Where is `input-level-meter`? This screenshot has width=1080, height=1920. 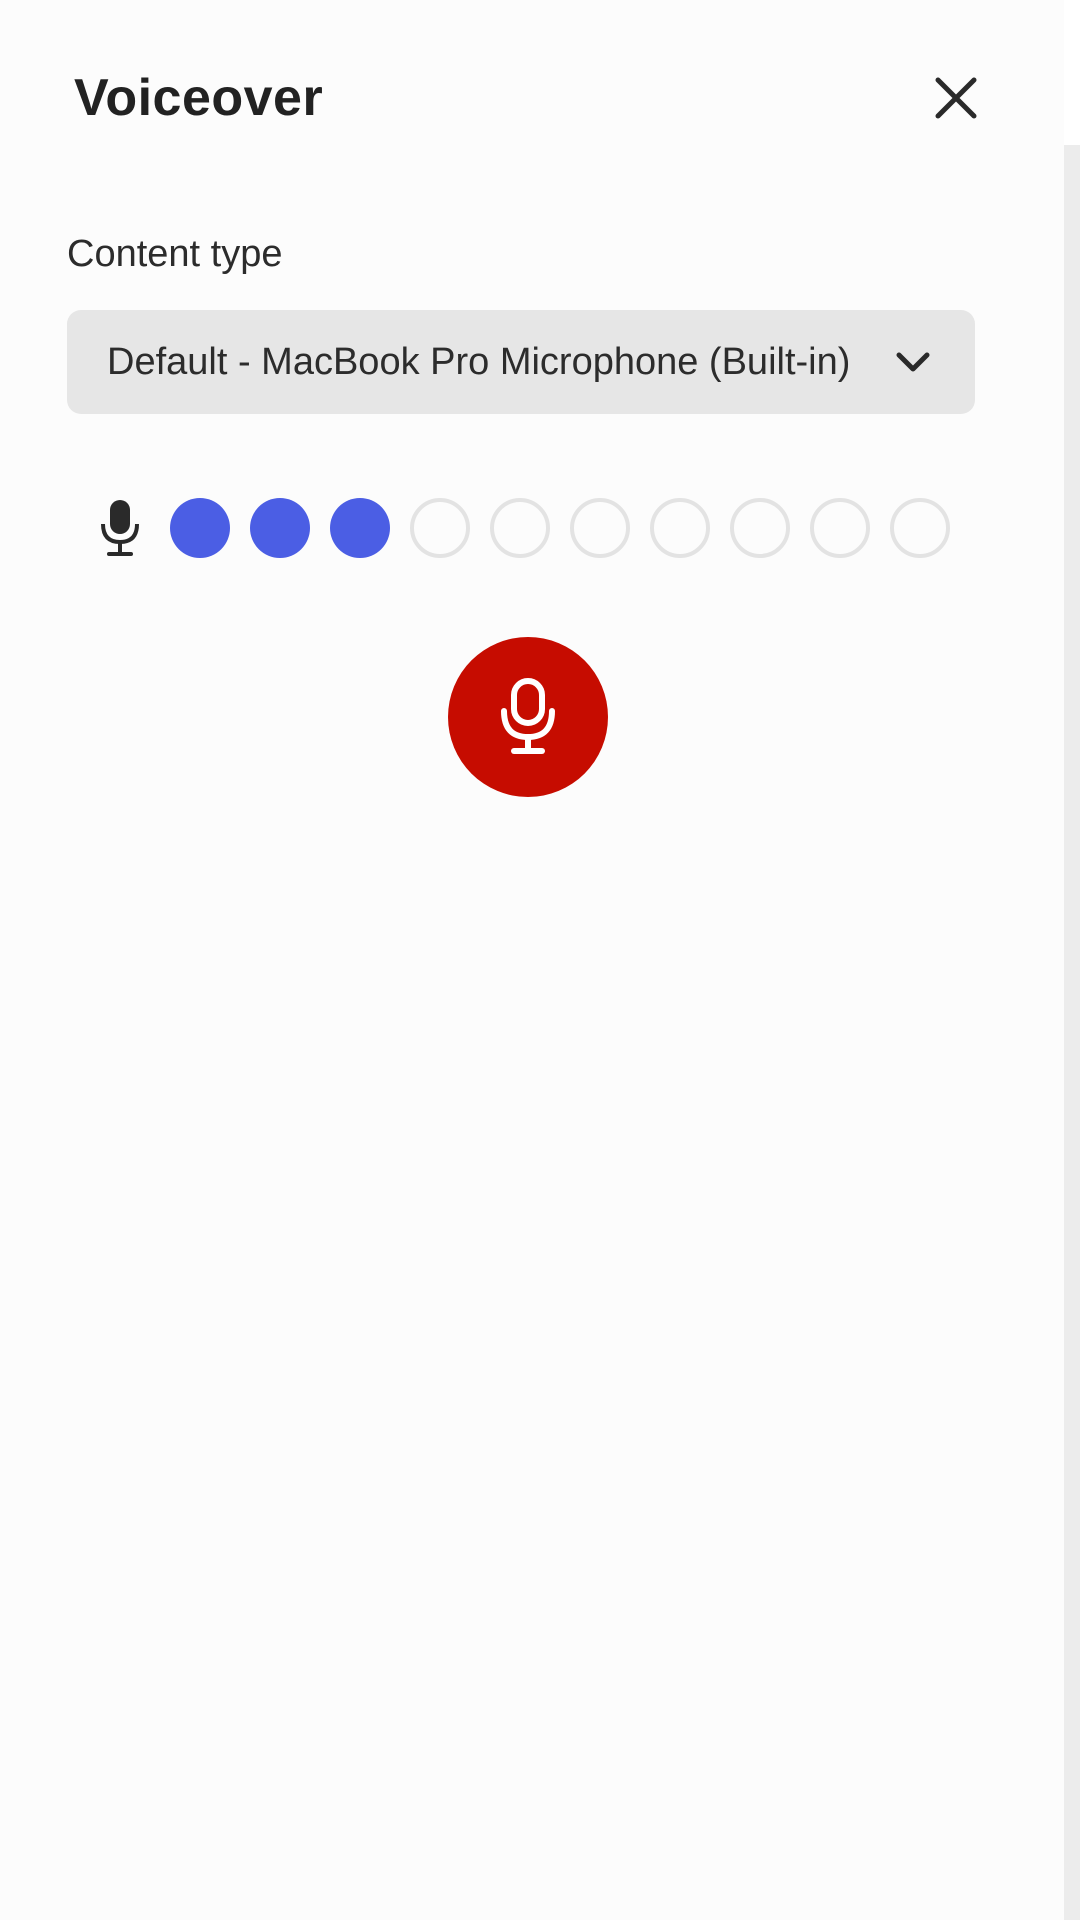
input-level-meter is located at coordinates (531, 528).